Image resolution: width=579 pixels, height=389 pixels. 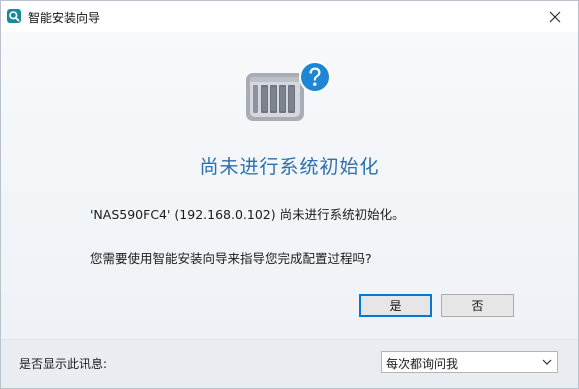 I want to click on app-search-icon, so click(x=14, y=16).